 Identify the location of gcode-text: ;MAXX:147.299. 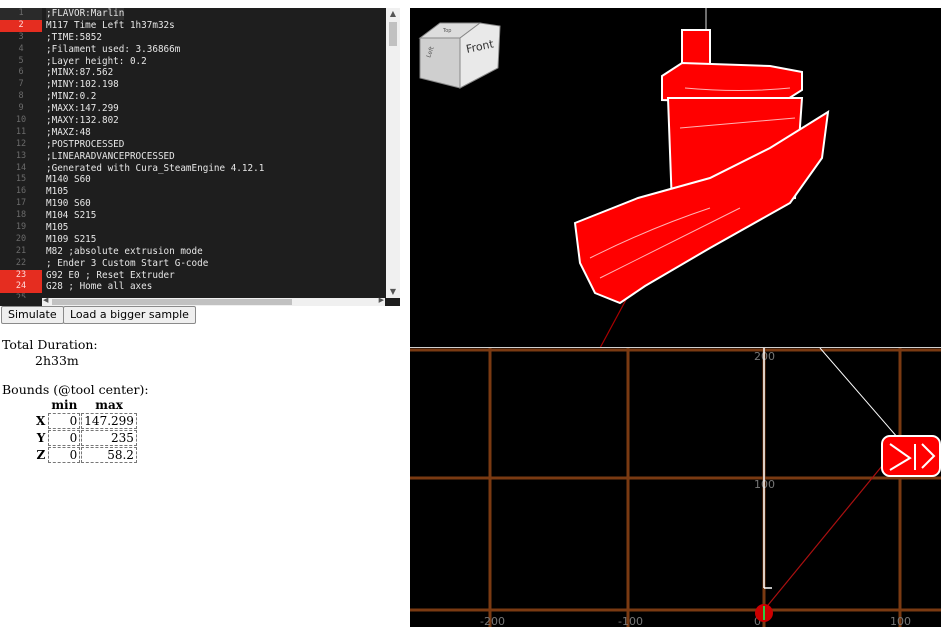
(82, 109).